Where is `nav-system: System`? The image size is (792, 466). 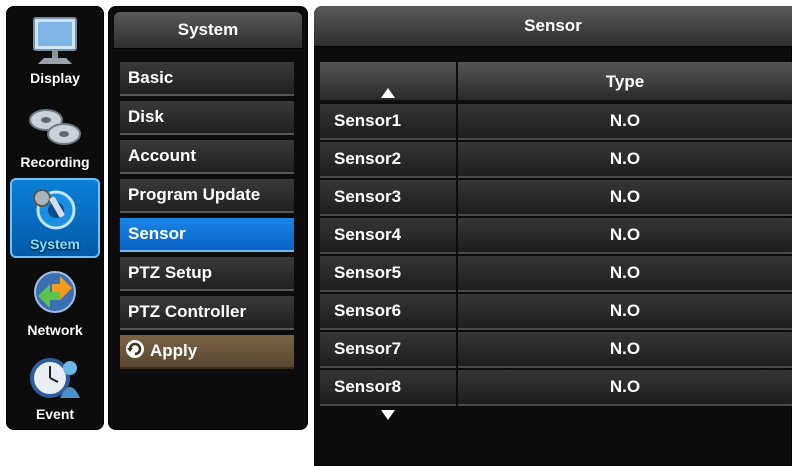
nav-system: System is located at coordinates (55, 218).